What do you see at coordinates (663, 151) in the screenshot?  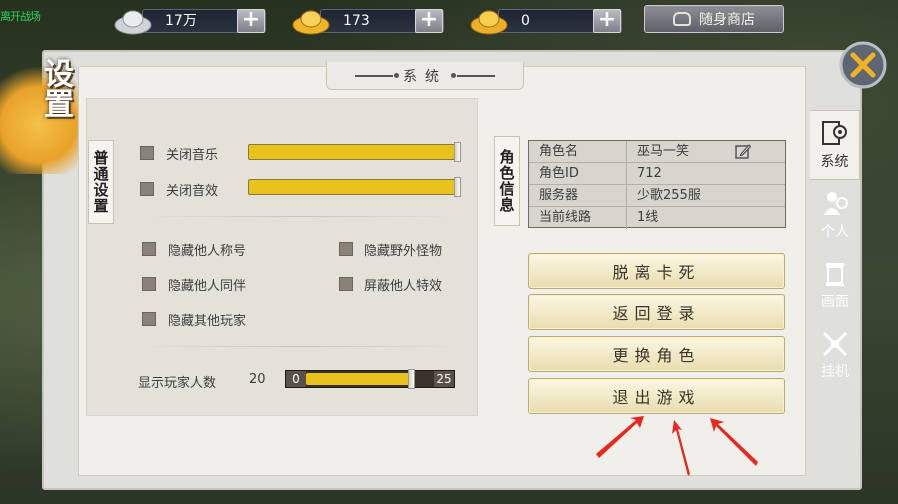 I see `character-name: 巫马一笑` at bounding box center [663, 151].